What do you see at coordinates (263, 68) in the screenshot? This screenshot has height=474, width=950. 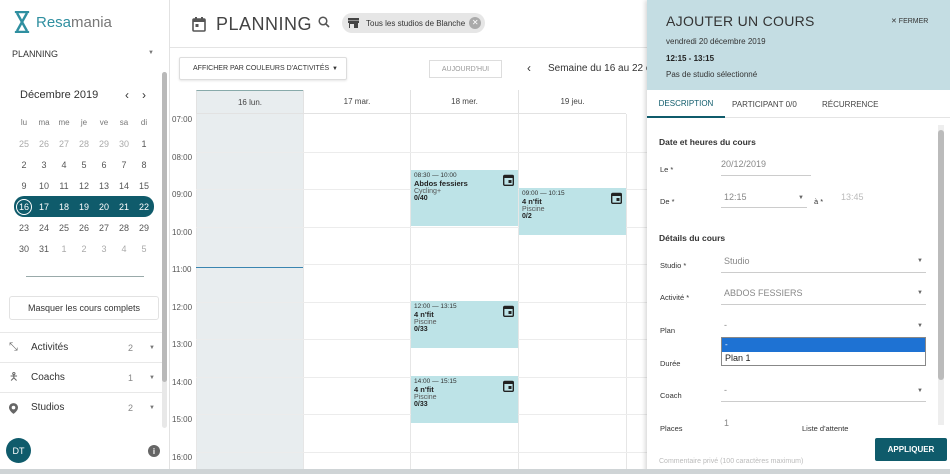 I see `colors-by-activity-button: AFFICHER PAR COULEURS D'ACTIVITÉS ▼` at bounding box center [263, 68].